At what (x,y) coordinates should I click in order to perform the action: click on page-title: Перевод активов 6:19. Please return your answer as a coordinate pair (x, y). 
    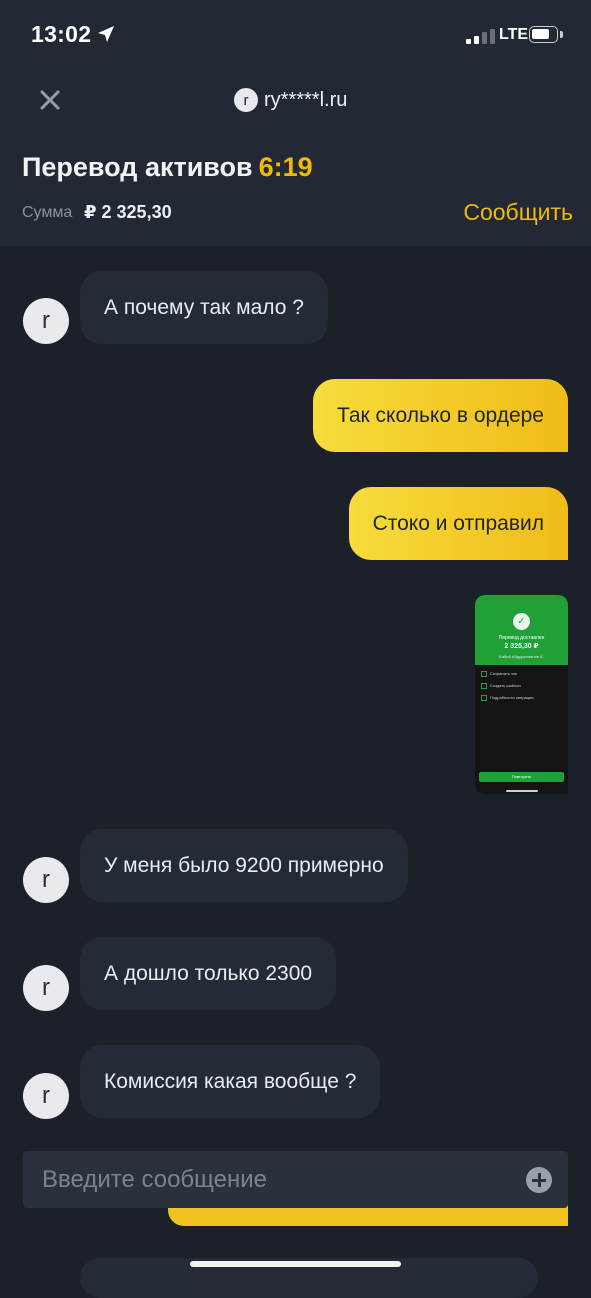
    Looking at the image, I should click on (167, 167).